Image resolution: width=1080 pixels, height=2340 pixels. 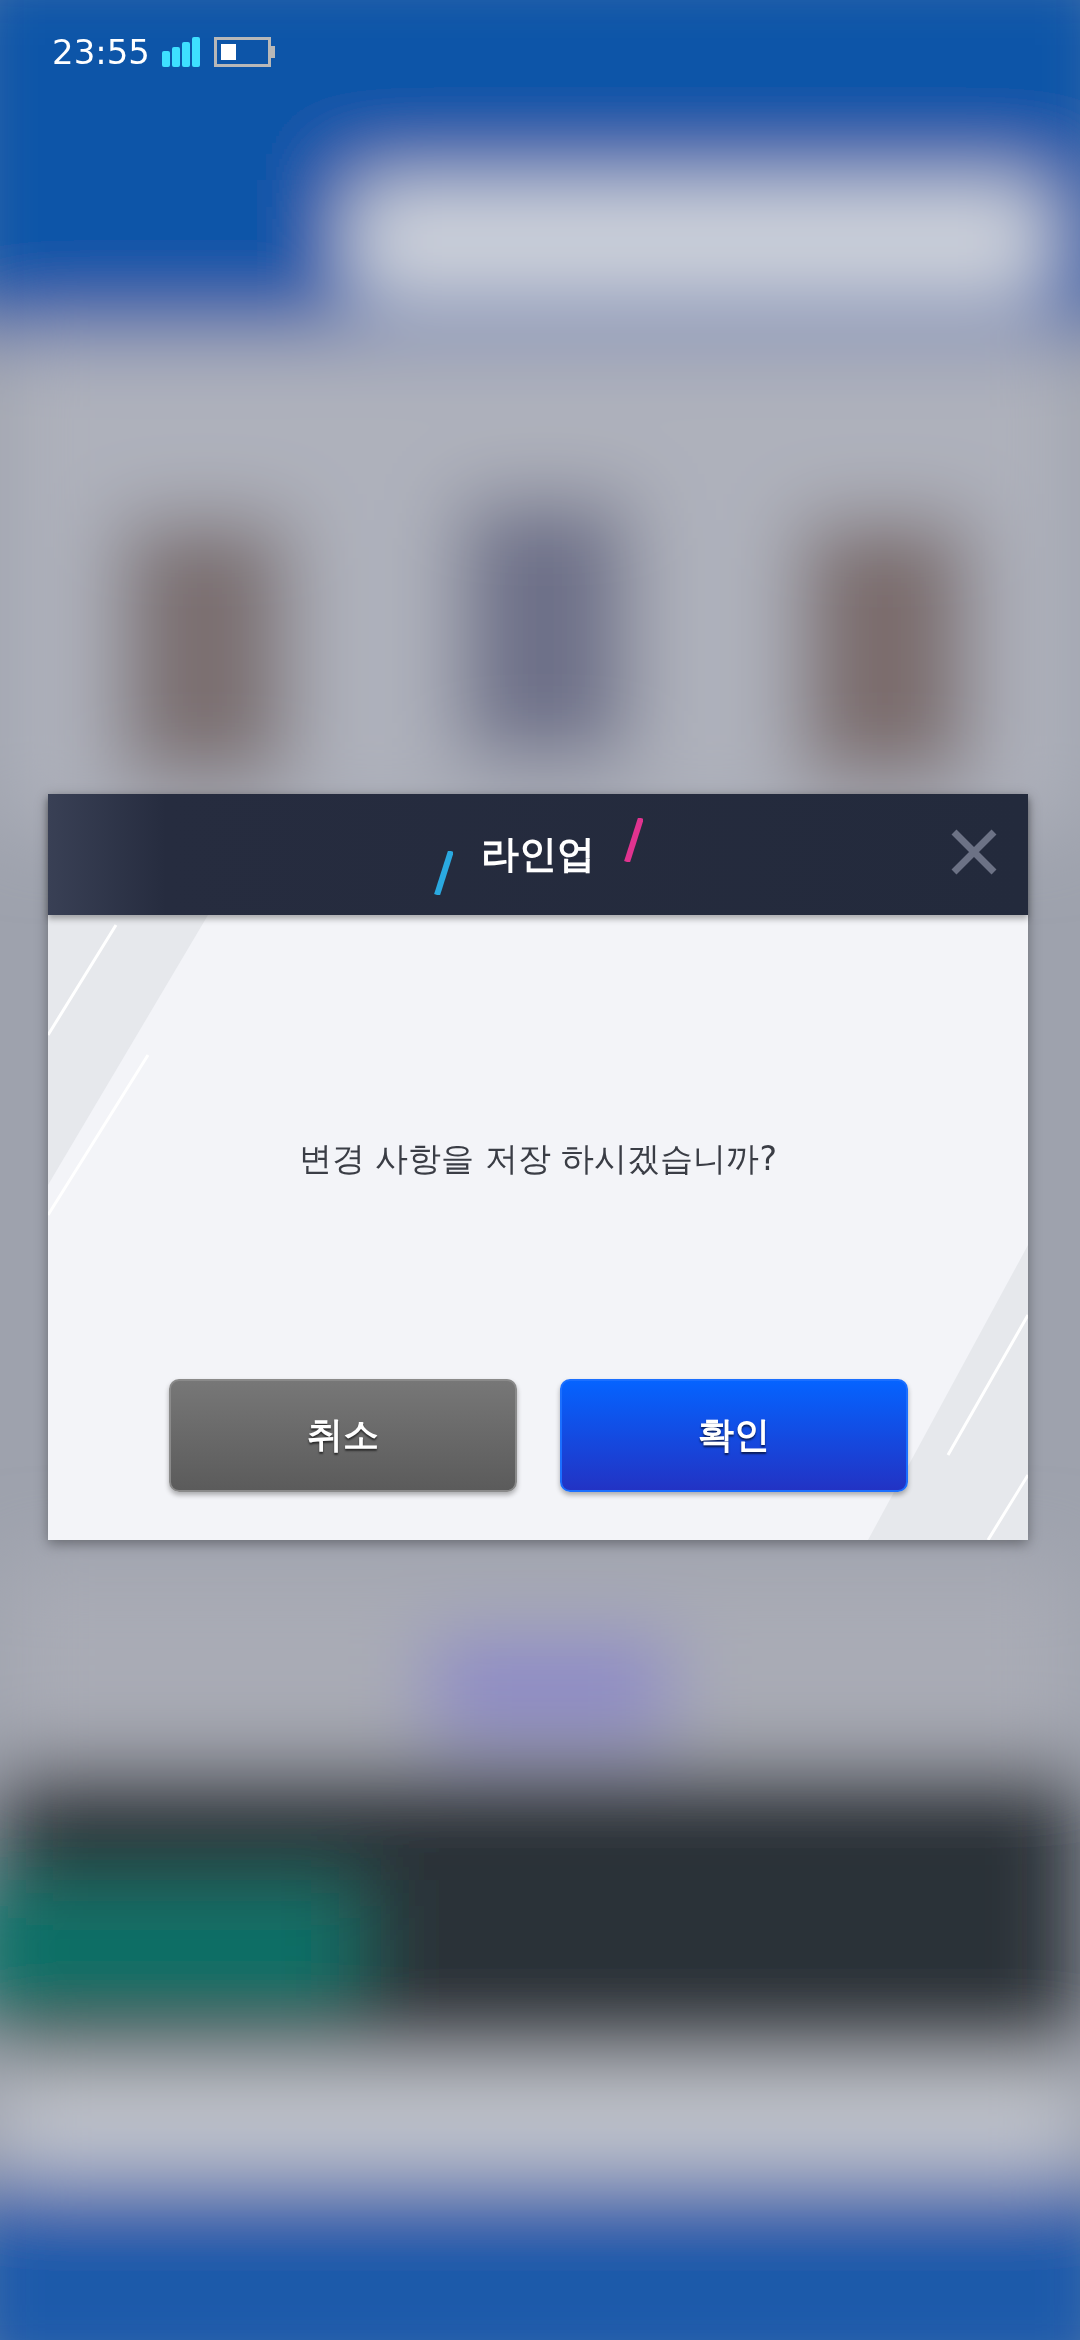 I want to click on dialog-message: 변경 사항을 저장 하시겠습니까?, so click(x=538, y=1159).